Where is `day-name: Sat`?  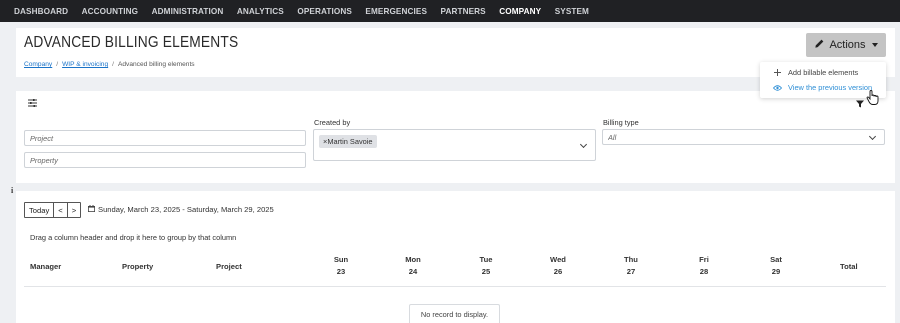
day-name: Sat is located at coordinates (776, 259).